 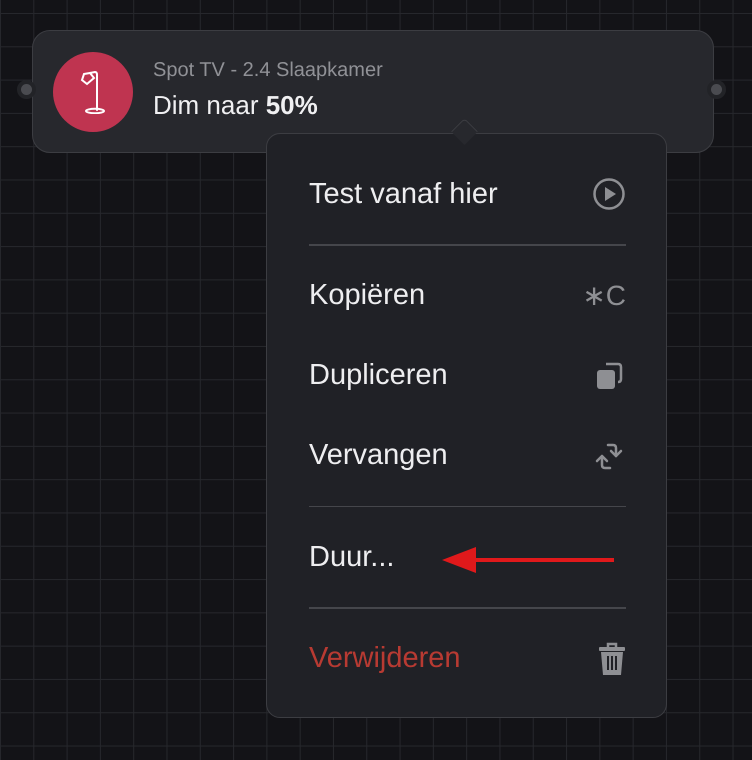 What do you see at coordinates (236, 105) in the screenshot?
I see `node-action: Dim naar 50%` at bounding box center [236, 105].